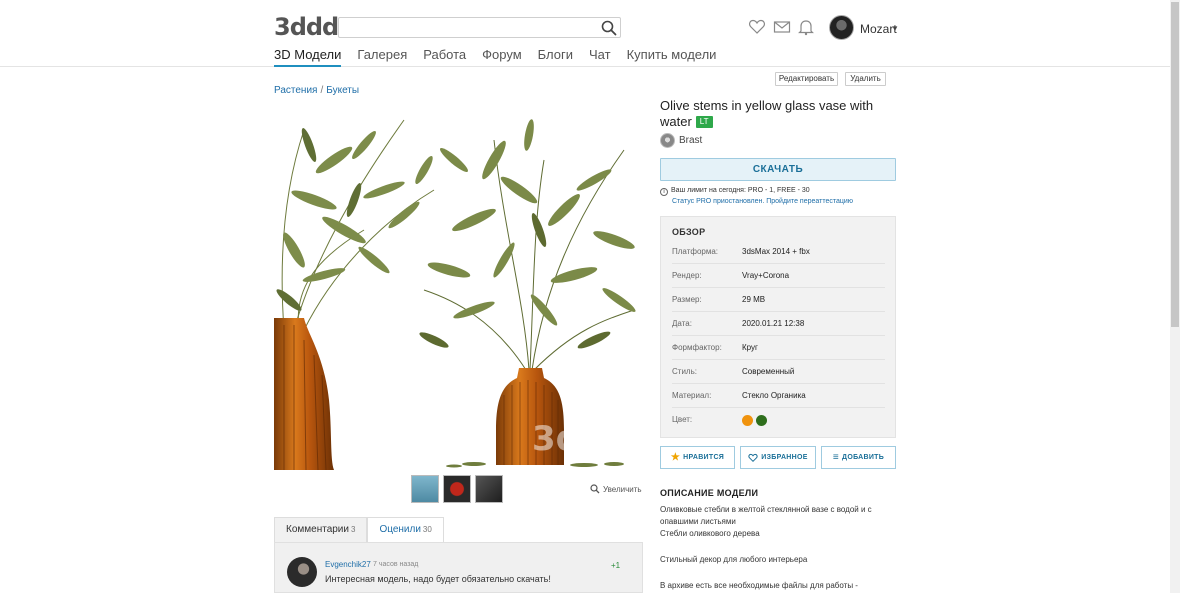 The image size is (1180, 593). I want to click on tab-comments-label: Комментарии, so click(317, 529).